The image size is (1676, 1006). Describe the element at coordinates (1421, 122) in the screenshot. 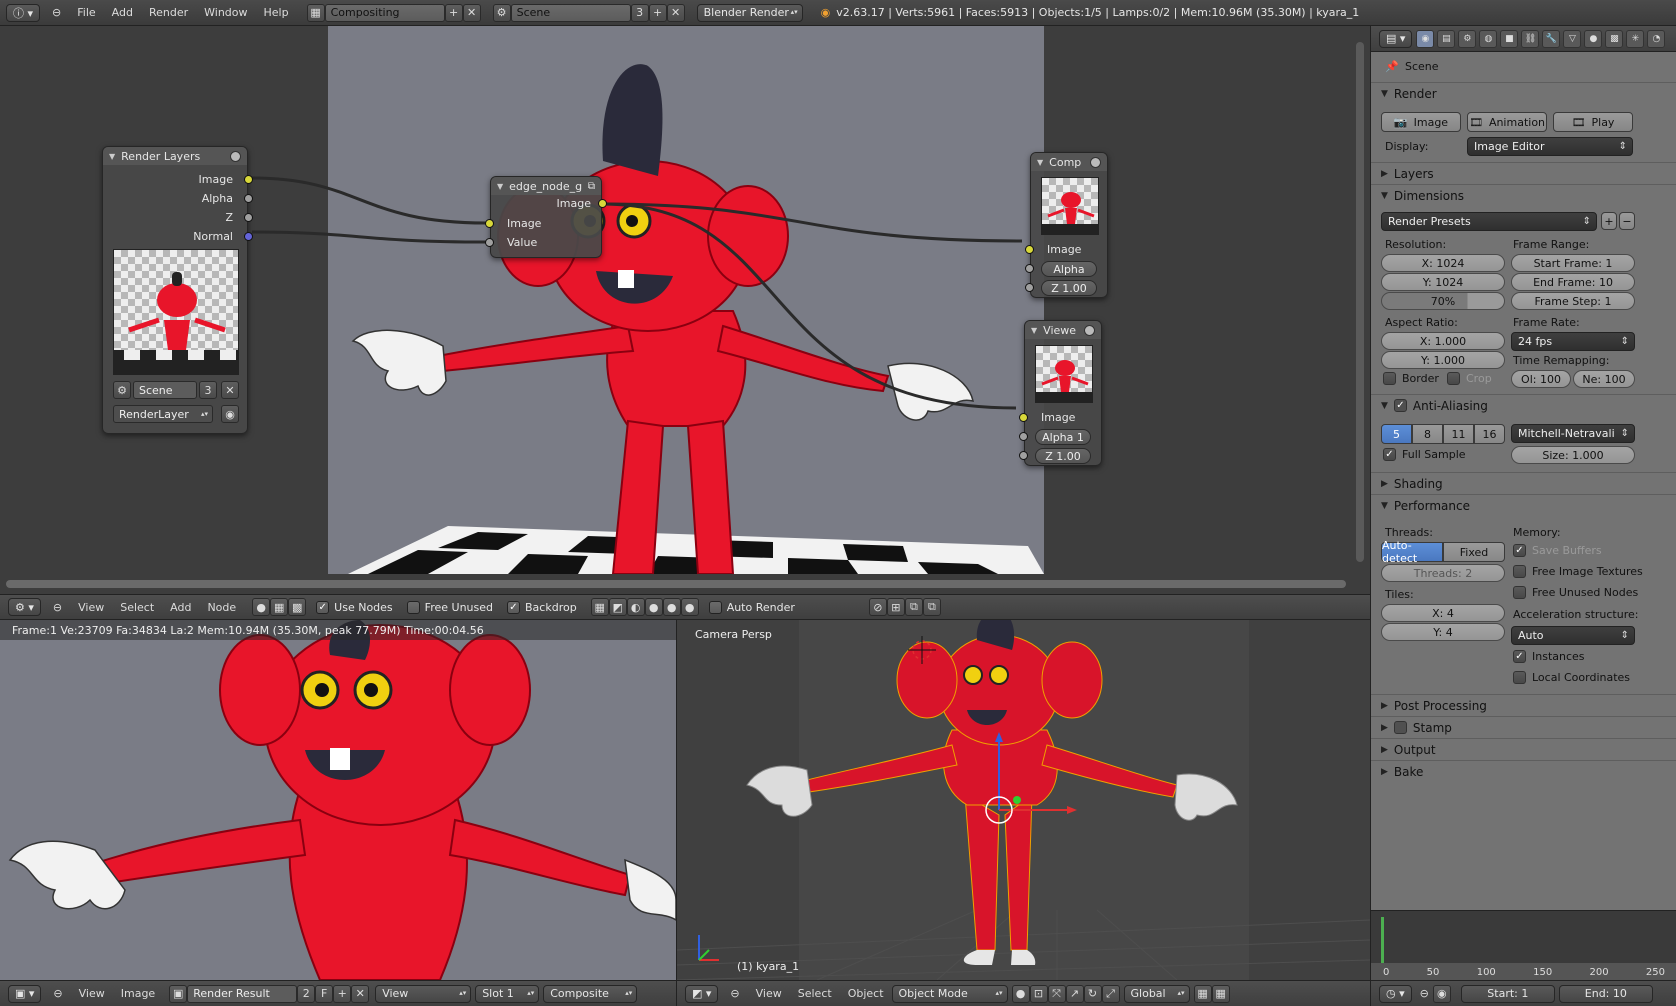

I see `render-image-button: 📷 Image` at that location.